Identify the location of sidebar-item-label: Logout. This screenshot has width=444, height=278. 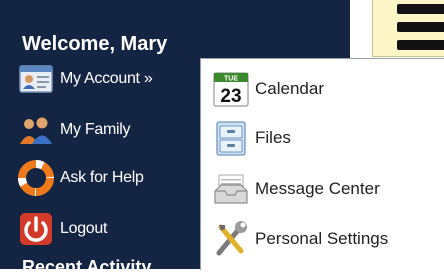
(84, 228).